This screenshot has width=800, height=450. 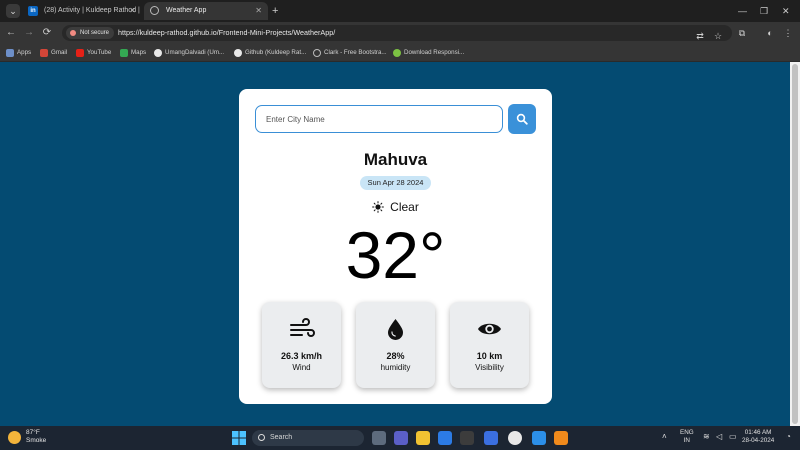 I want to click on bookmark-youtube: YouTube, so click(x=93, y=53).